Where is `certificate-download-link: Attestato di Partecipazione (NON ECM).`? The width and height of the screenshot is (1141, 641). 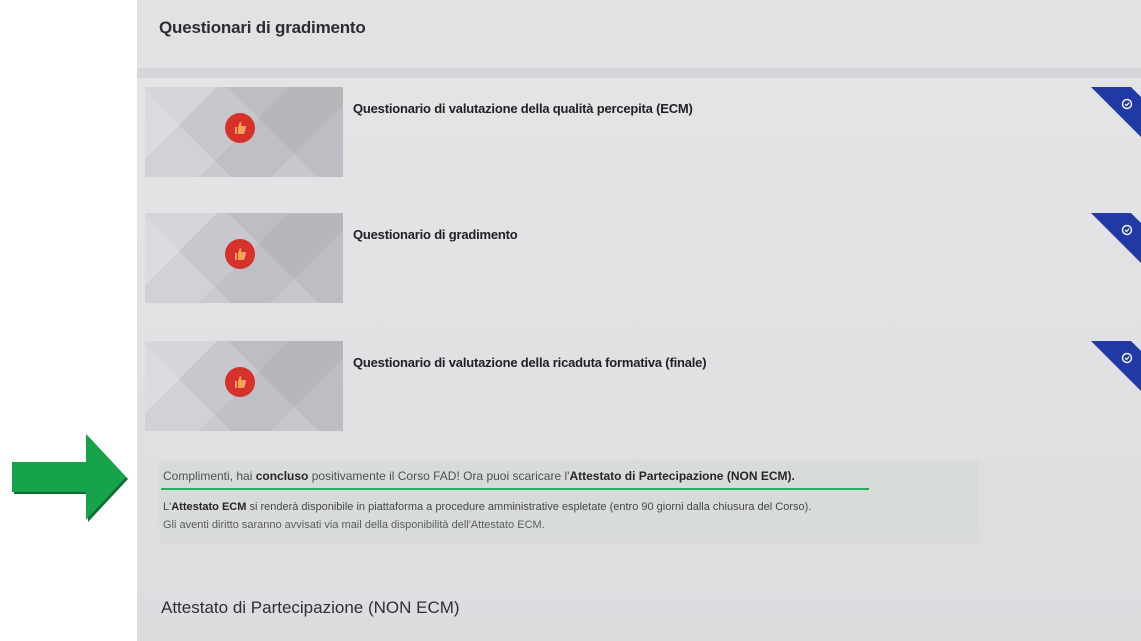
certificate-download-link: Attestato di Partecipazione (NON ECM). is located at coordinates (681, 476).